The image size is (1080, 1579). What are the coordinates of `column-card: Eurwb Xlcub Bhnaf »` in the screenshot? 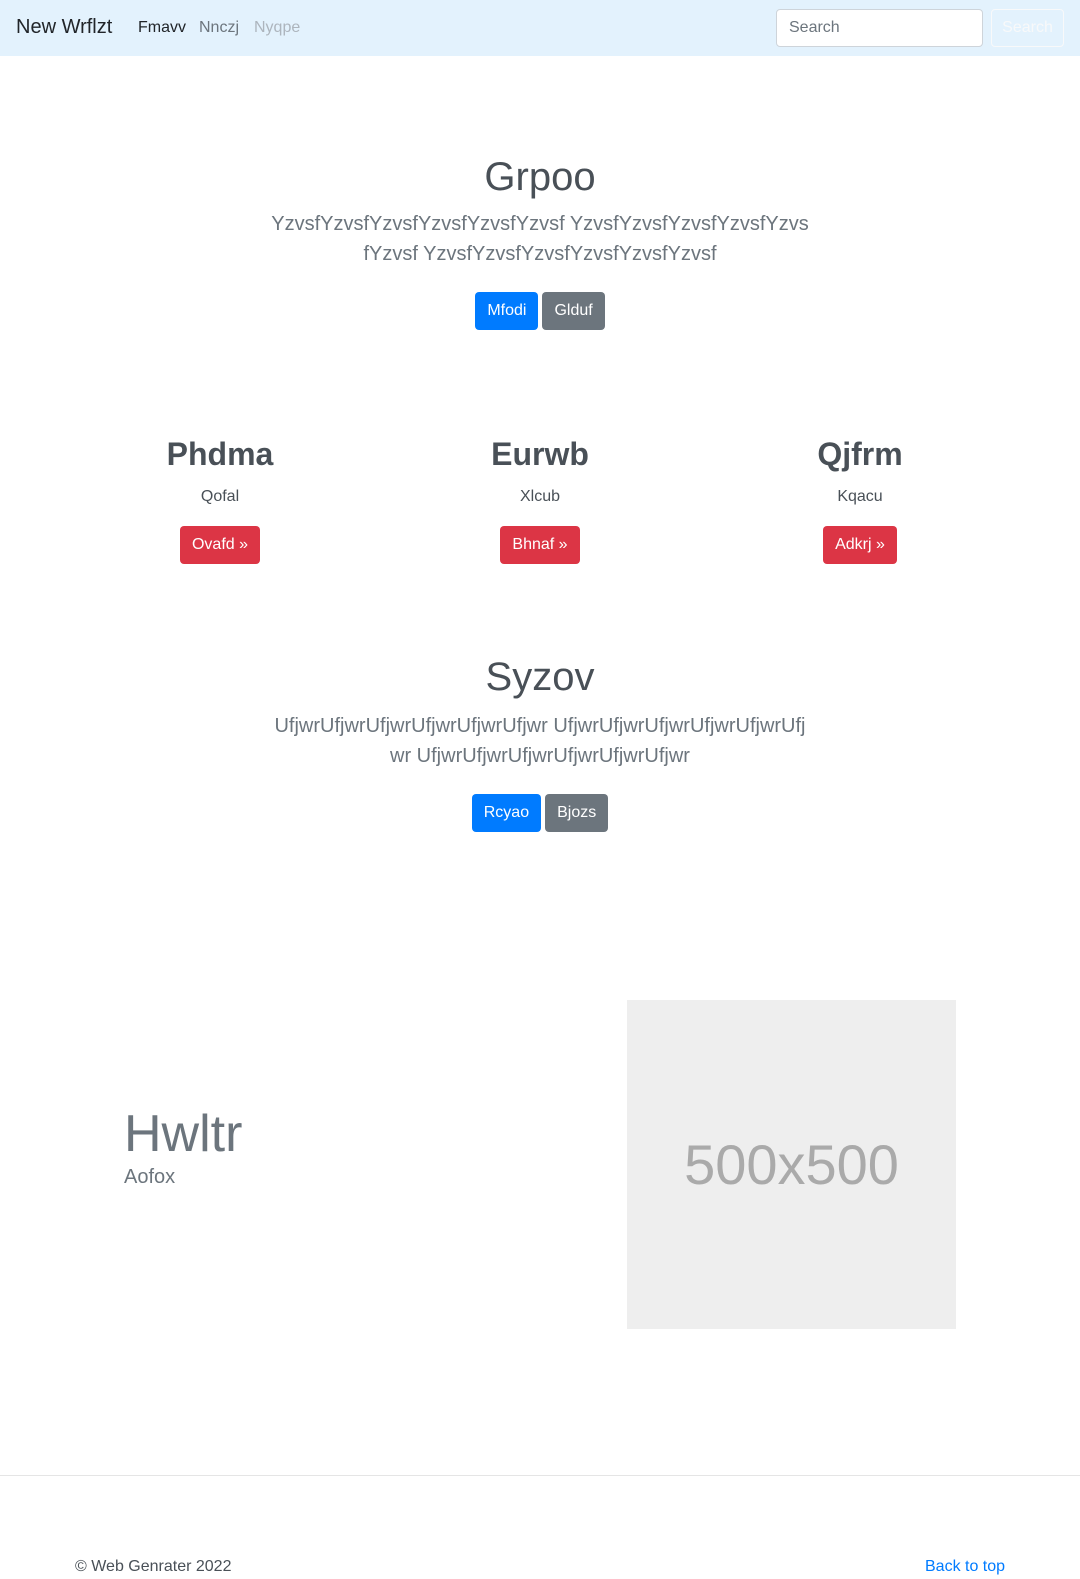 It's located at (540, 500).